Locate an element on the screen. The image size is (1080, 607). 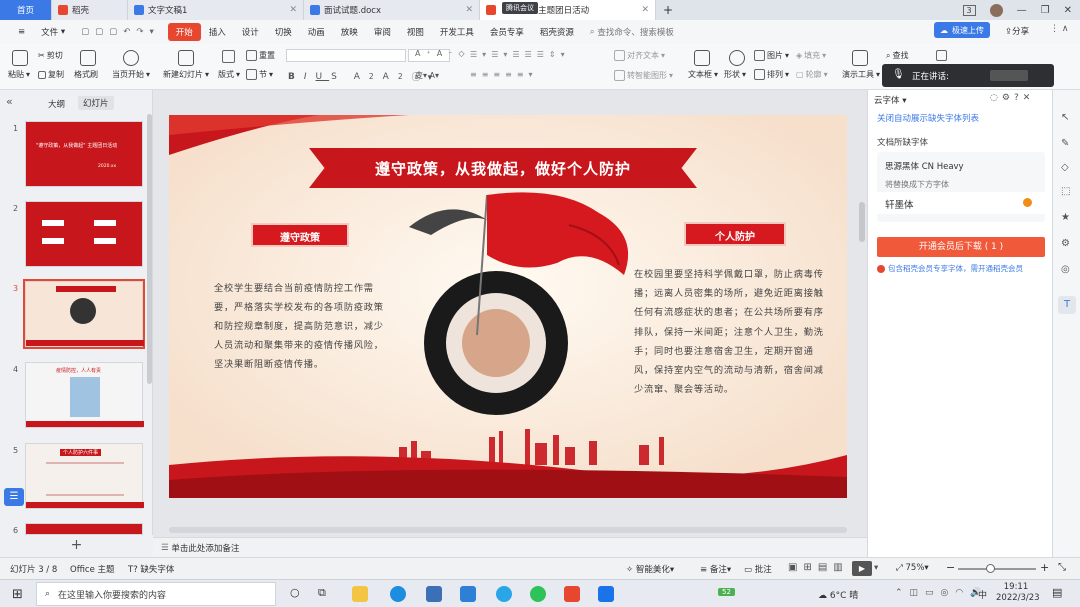
menu-design: 设计 is located at coordinates (250, 32).